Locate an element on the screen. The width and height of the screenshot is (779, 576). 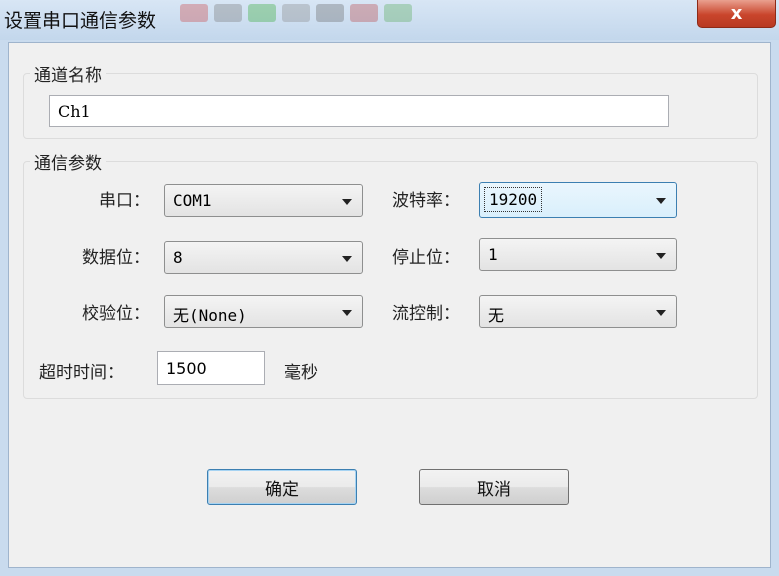
channel-name-input: Ch1 is located at coordinates (359, 111).